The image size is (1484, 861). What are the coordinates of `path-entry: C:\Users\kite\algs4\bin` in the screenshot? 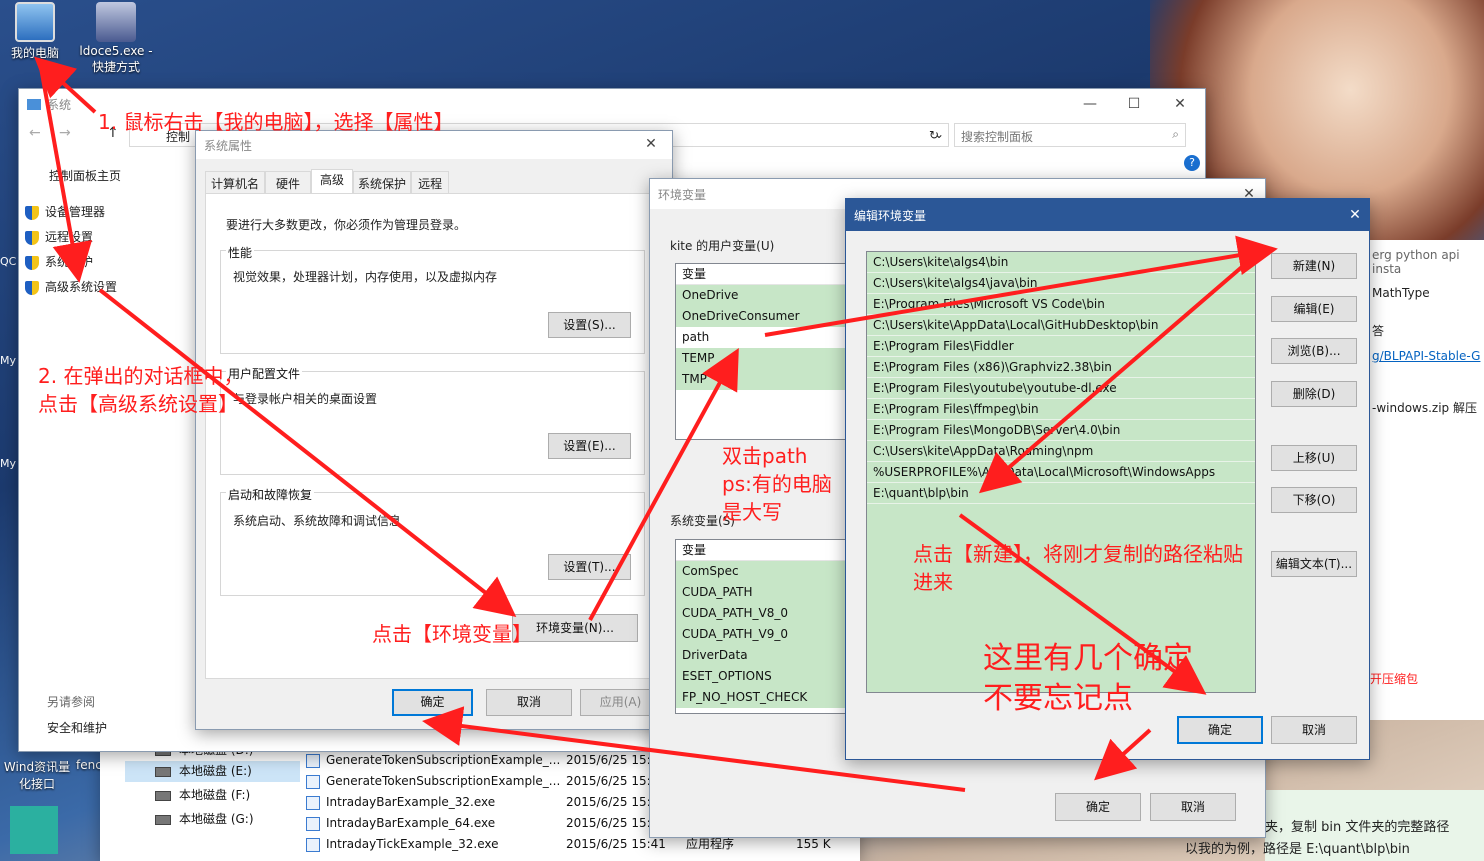 It's located at (1061, 262).